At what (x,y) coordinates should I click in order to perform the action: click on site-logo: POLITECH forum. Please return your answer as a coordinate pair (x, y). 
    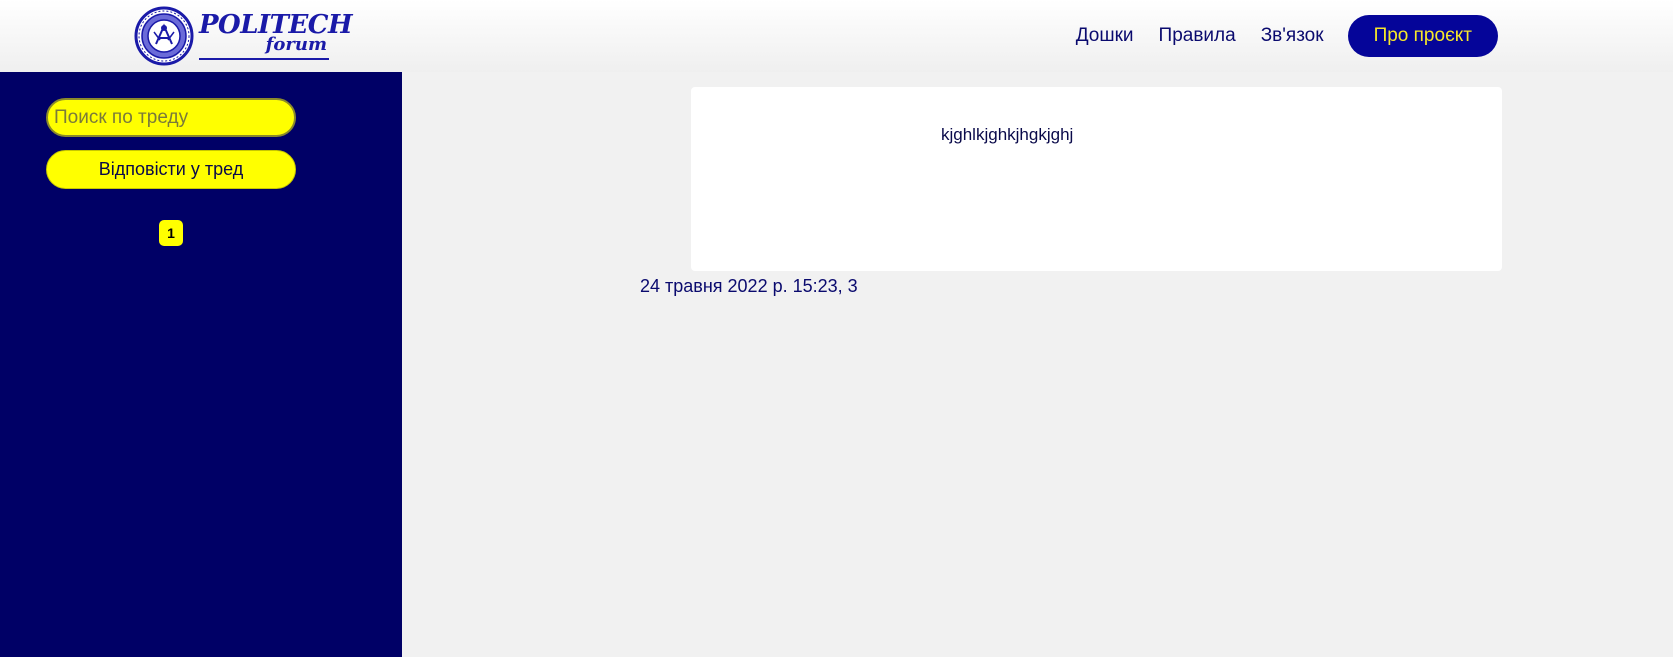
    Looking at the image, I should click on (243, 36).